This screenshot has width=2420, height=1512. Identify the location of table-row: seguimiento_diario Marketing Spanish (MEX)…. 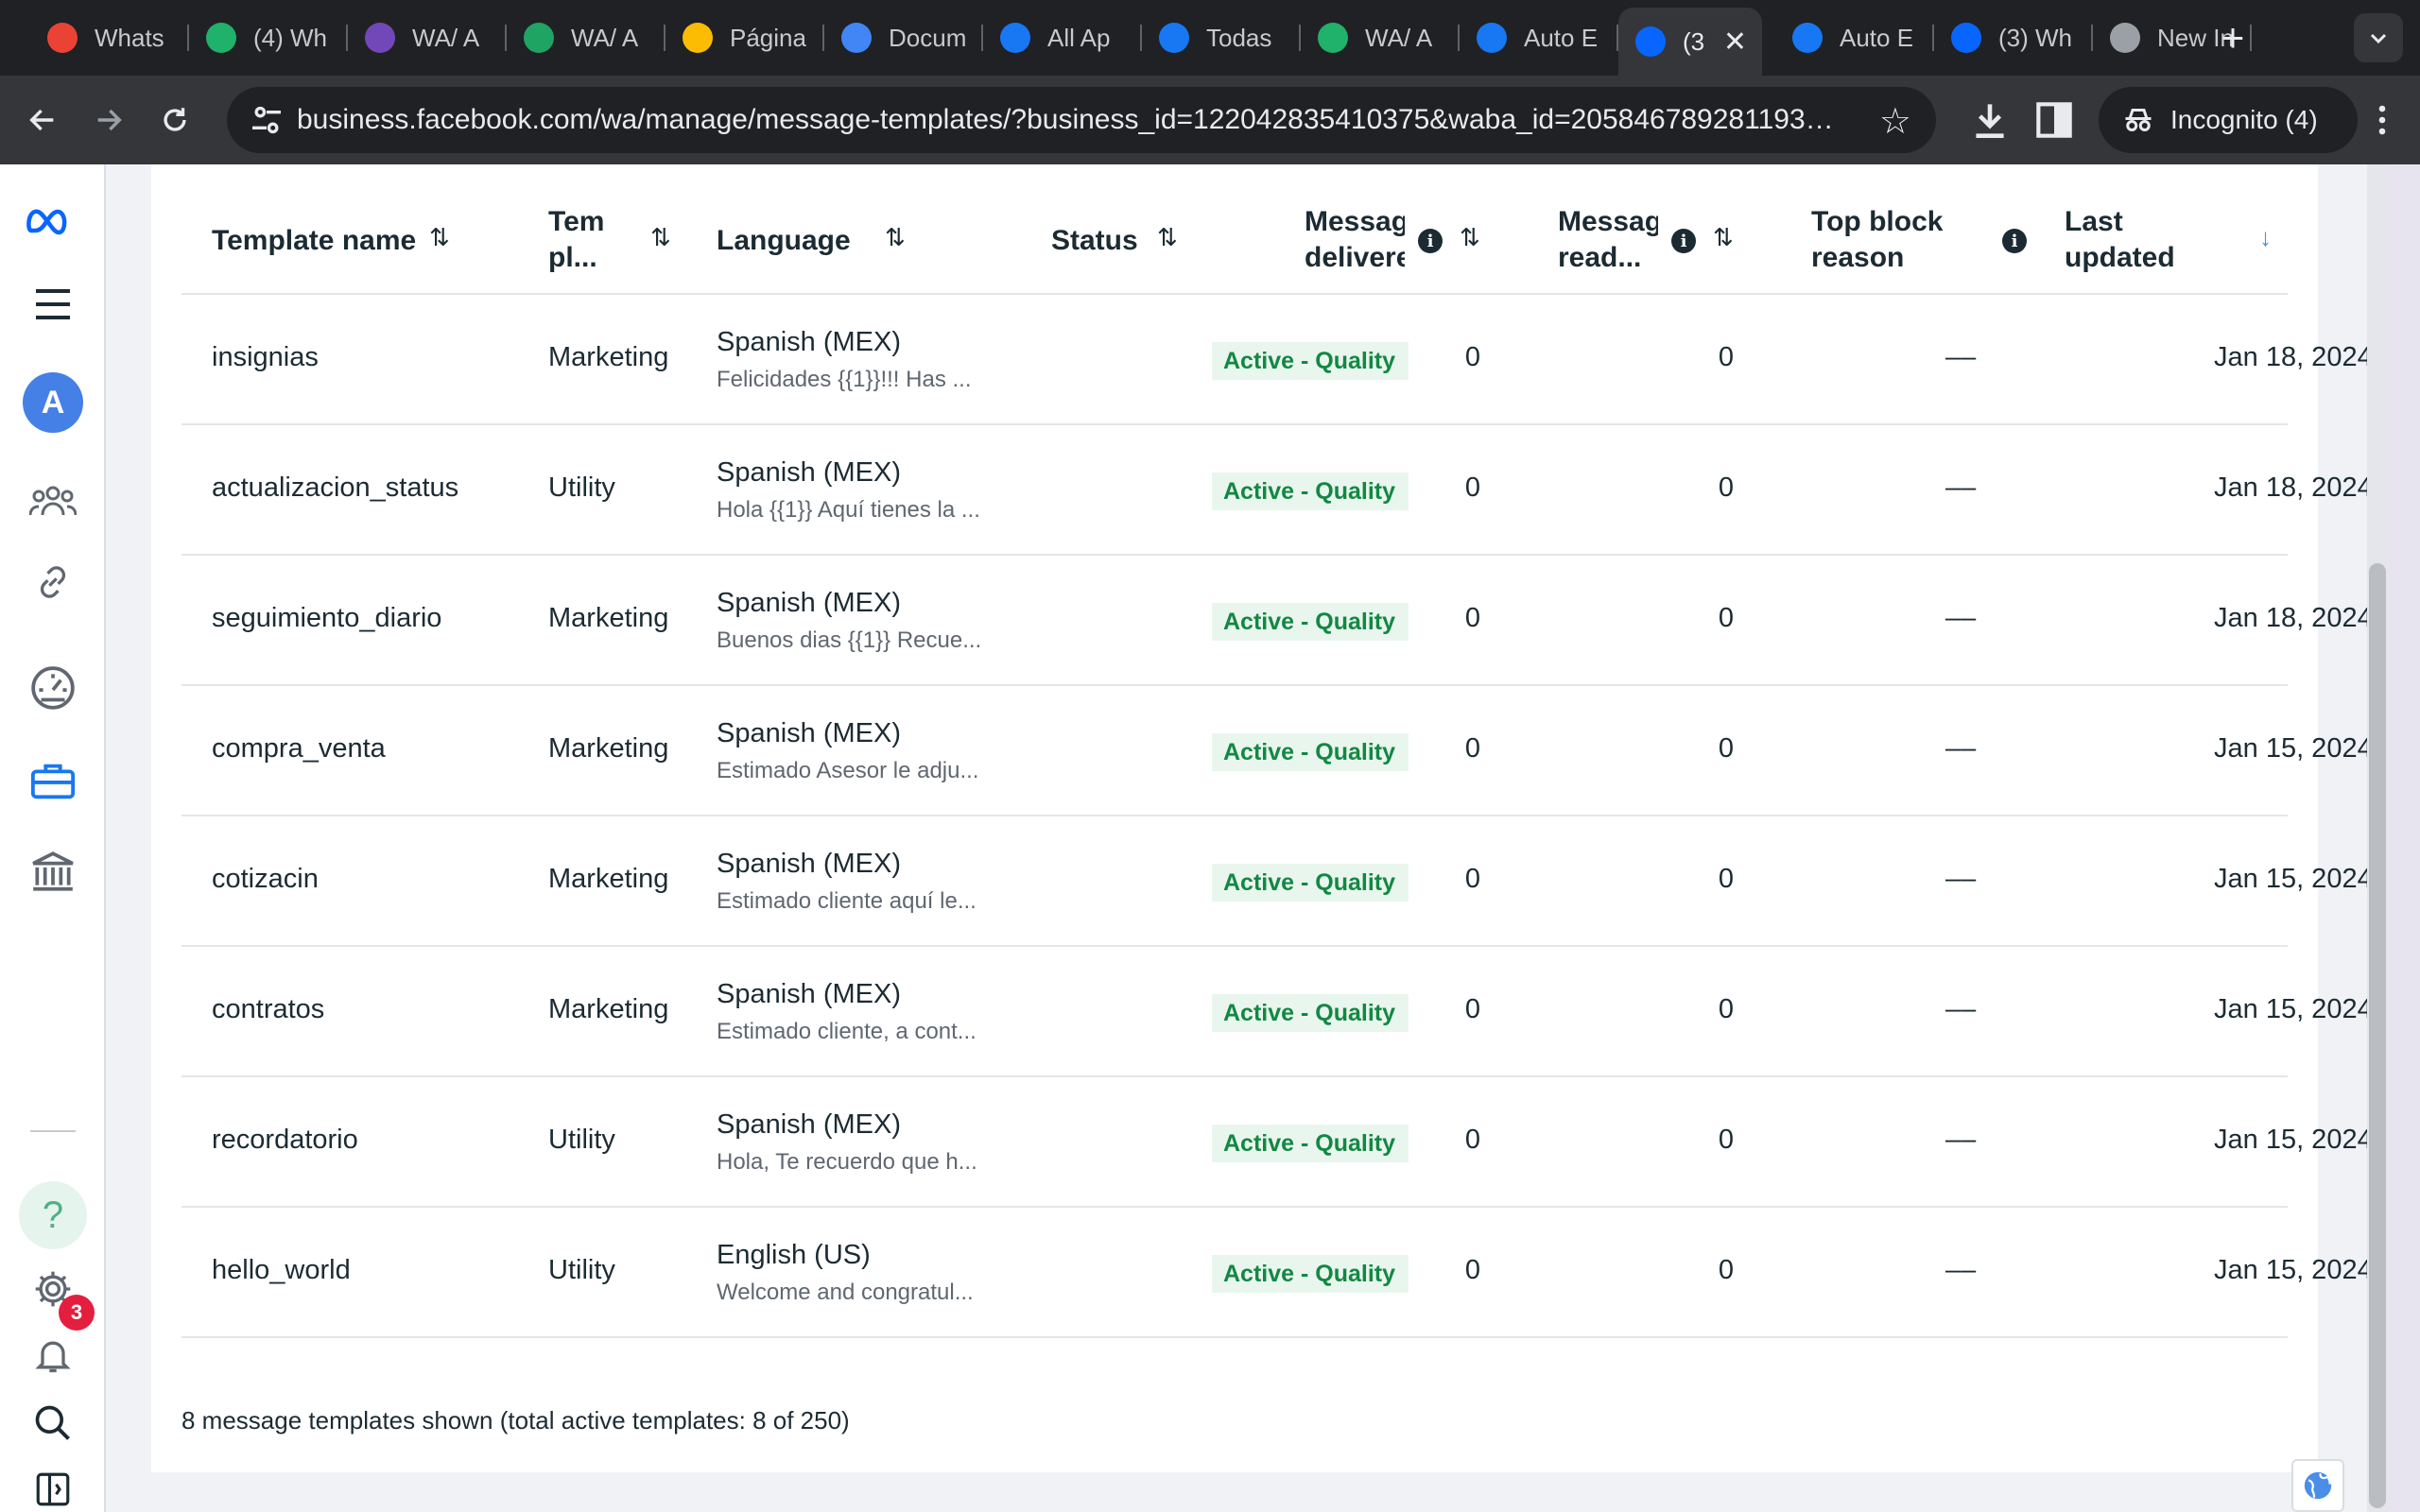
(1277, 621).